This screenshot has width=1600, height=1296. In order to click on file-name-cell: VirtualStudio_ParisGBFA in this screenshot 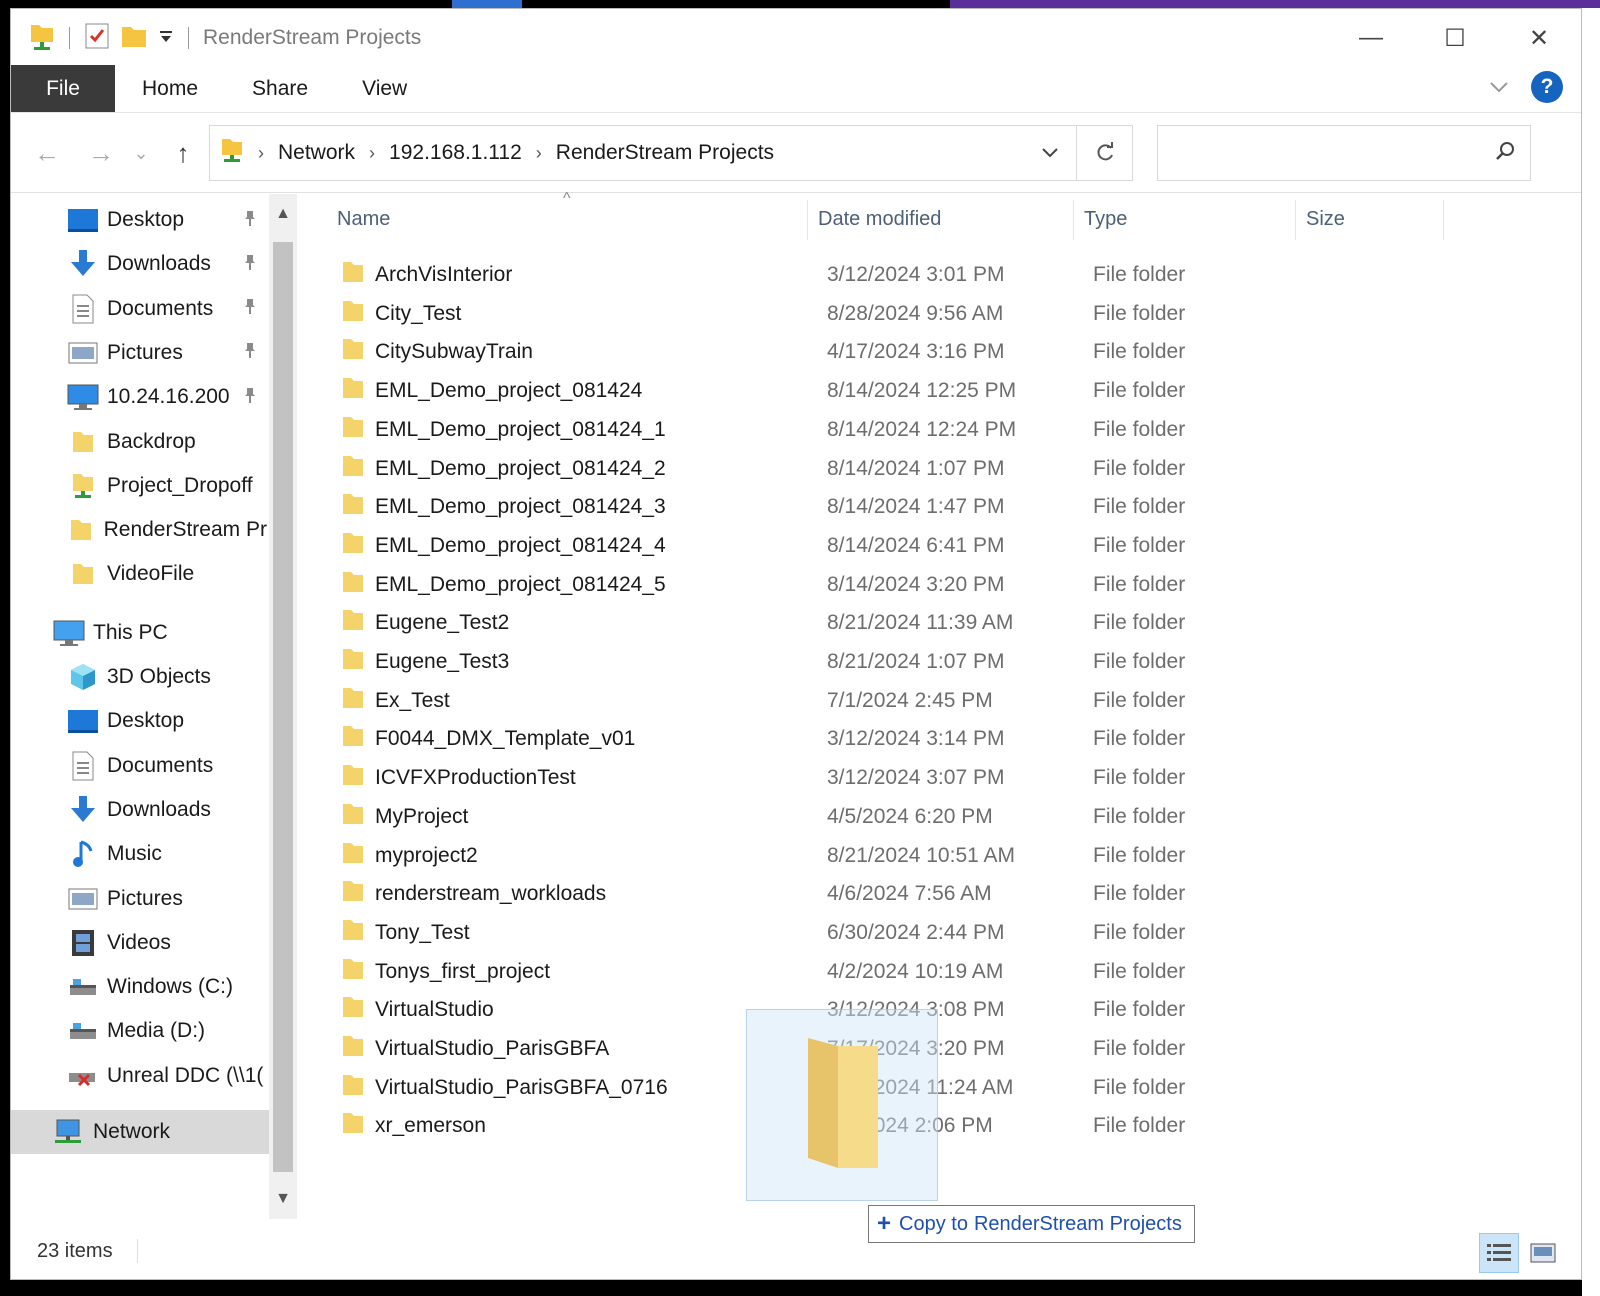, I will do `click(475, 1049)`.